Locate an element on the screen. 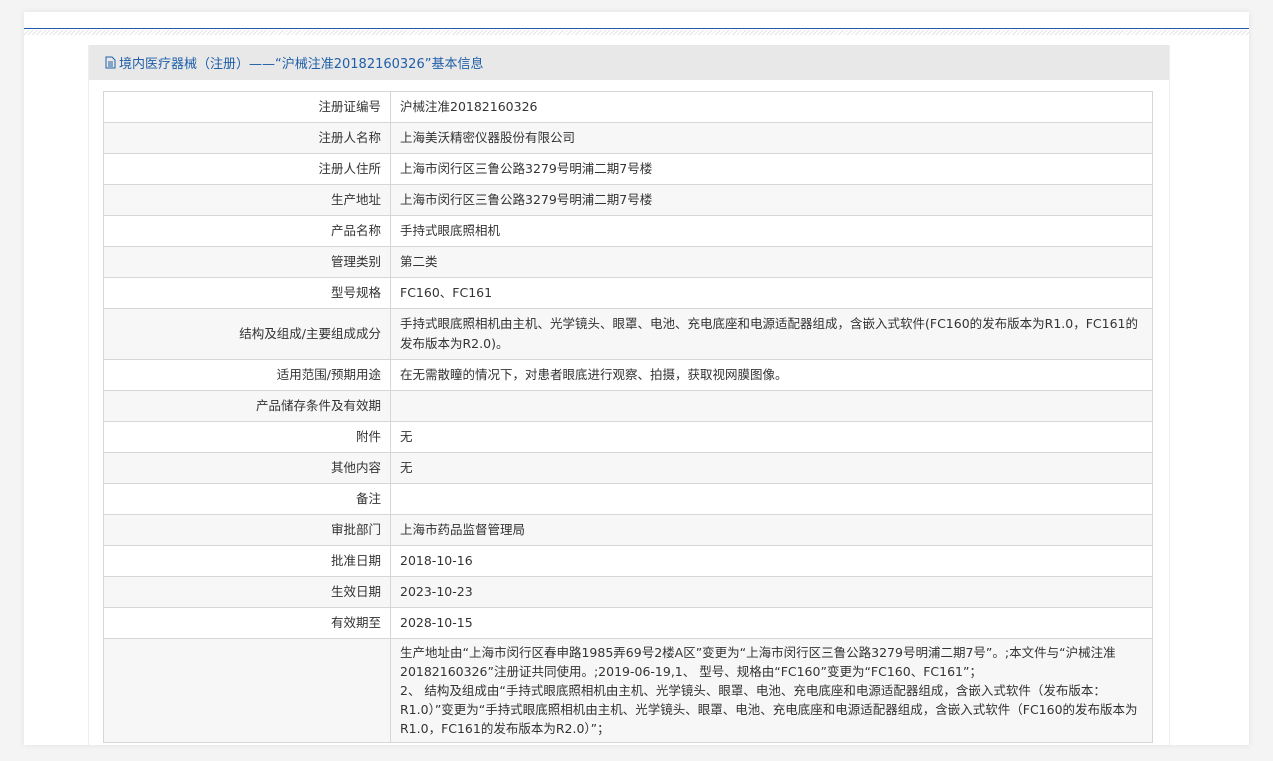 This screenshot has height=761, width=1273. field-label: 其他内容 is located at coordinates (247, 468).